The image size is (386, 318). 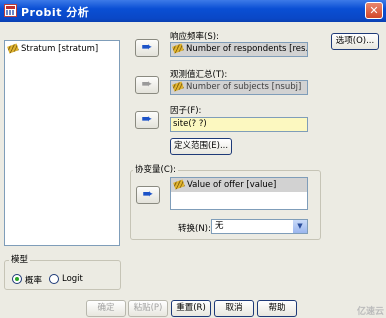 What do you see at coordinates (186, 111) in the screenshot?
I see `factor-label: 因子(F):` at bounding box center [186, 111].